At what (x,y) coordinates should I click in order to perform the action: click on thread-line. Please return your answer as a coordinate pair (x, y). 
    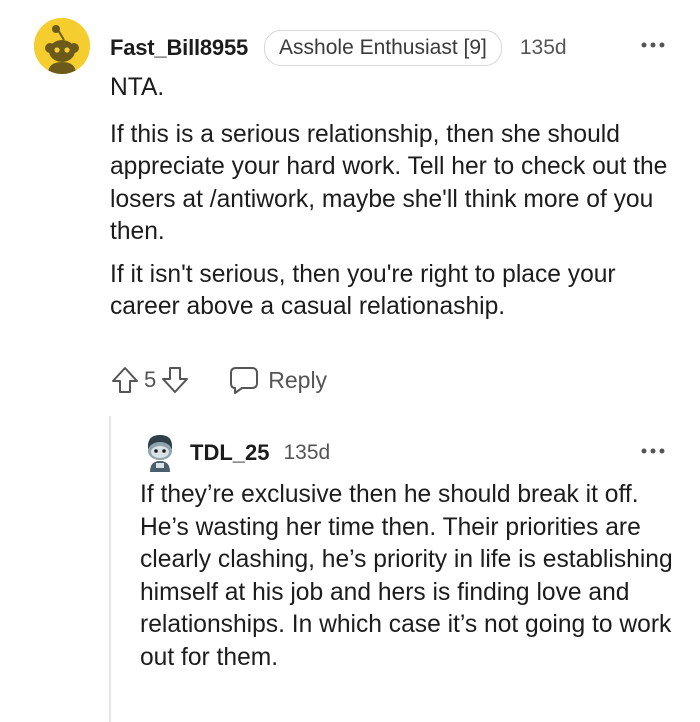
    Looking at the image, I should click on (110, 569).